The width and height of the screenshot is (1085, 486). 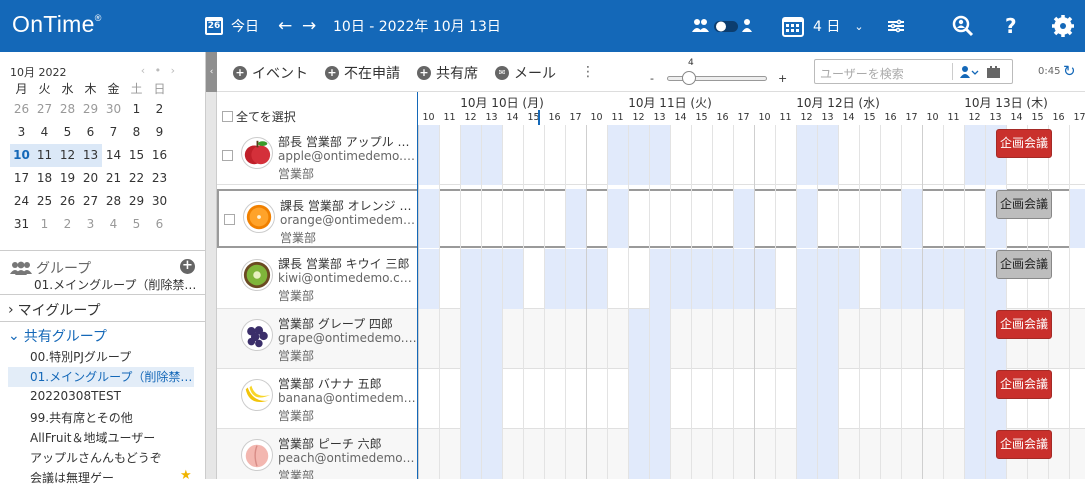 I want to click on today-button: 26 今日, so click(x=232, y=26).